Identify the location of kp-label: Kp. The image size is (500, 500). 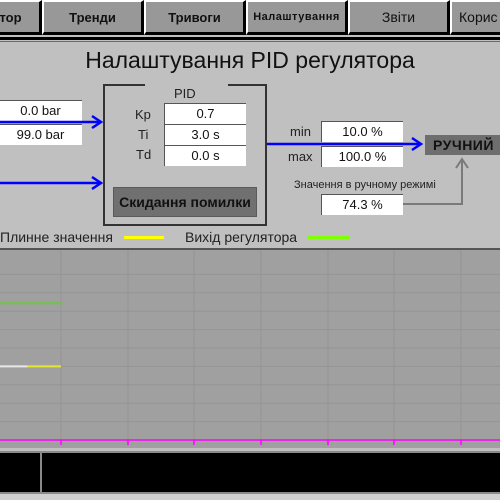
(143, 114).